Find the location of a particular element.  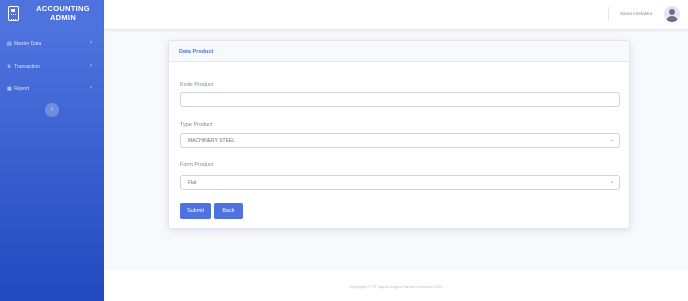

form-product-label: Form Product is located at coordinates (197, 165).